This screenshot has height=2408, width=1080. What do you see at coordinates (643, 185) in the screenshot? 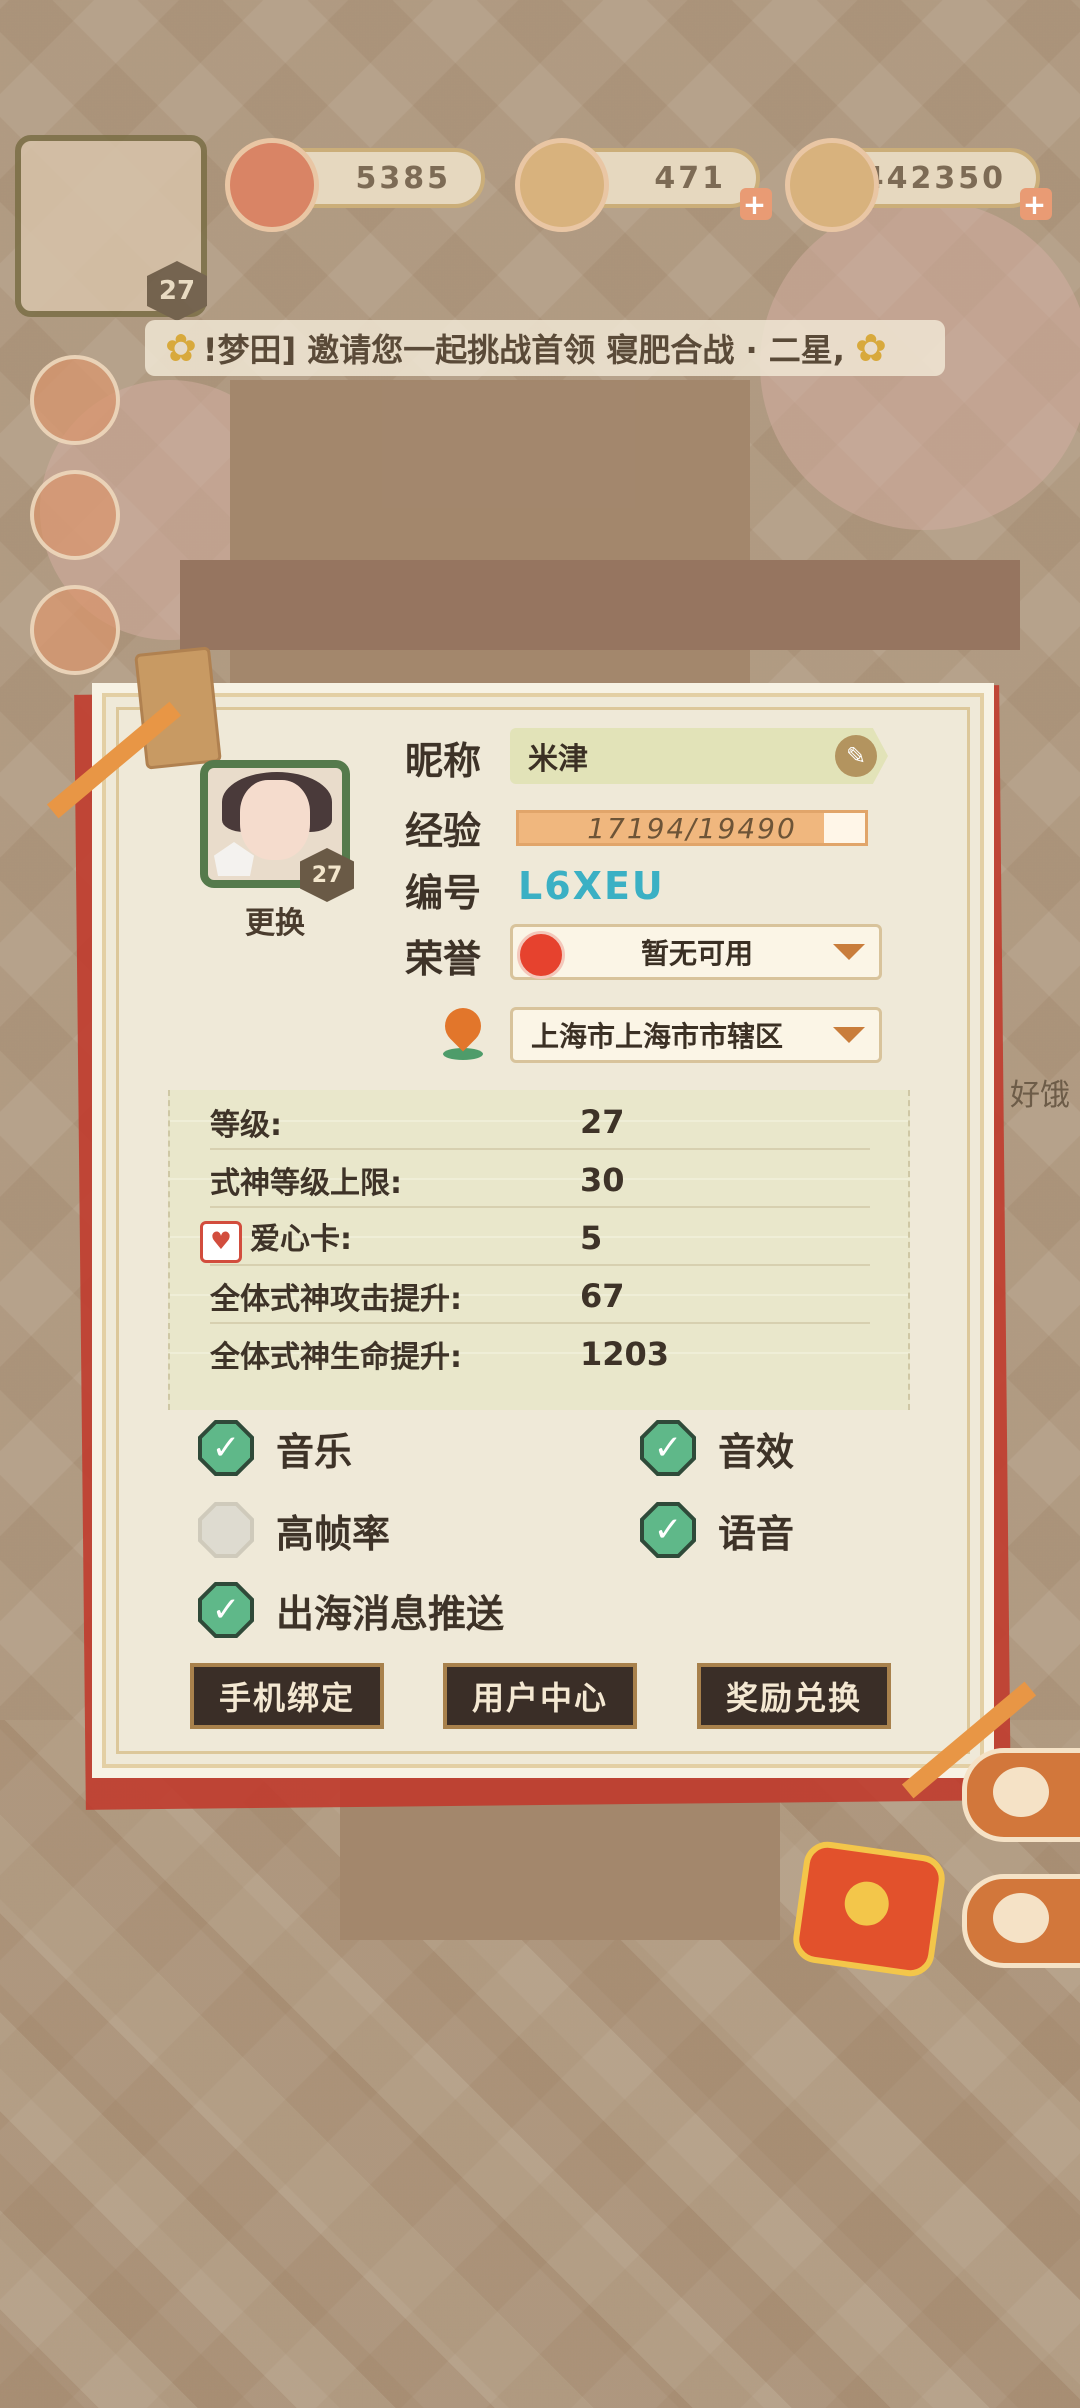
I see `resource-magatama: 471 +` at bounding box center [643, 185].